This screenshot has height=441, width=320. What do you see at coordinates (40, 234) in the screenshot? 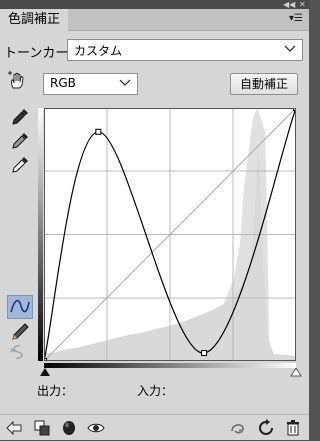
I see `output-gradient-bar` at bounding box center [40, 234].